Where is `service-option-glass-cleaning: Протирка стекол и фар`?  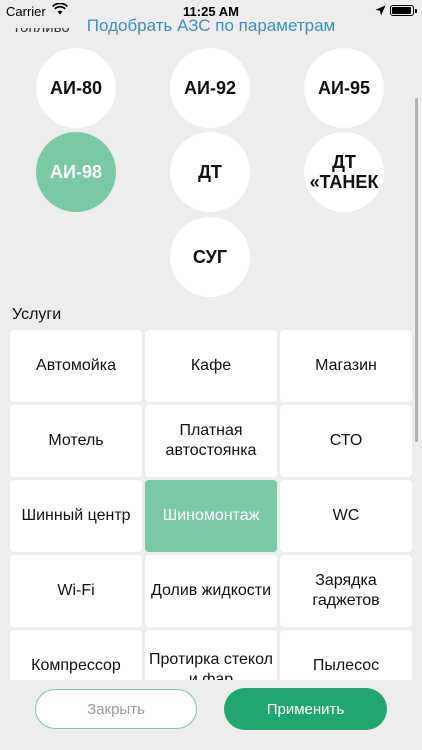 service-option-glass-cleaning: Протирка стекол и фар is located at coordinates (211, 655).